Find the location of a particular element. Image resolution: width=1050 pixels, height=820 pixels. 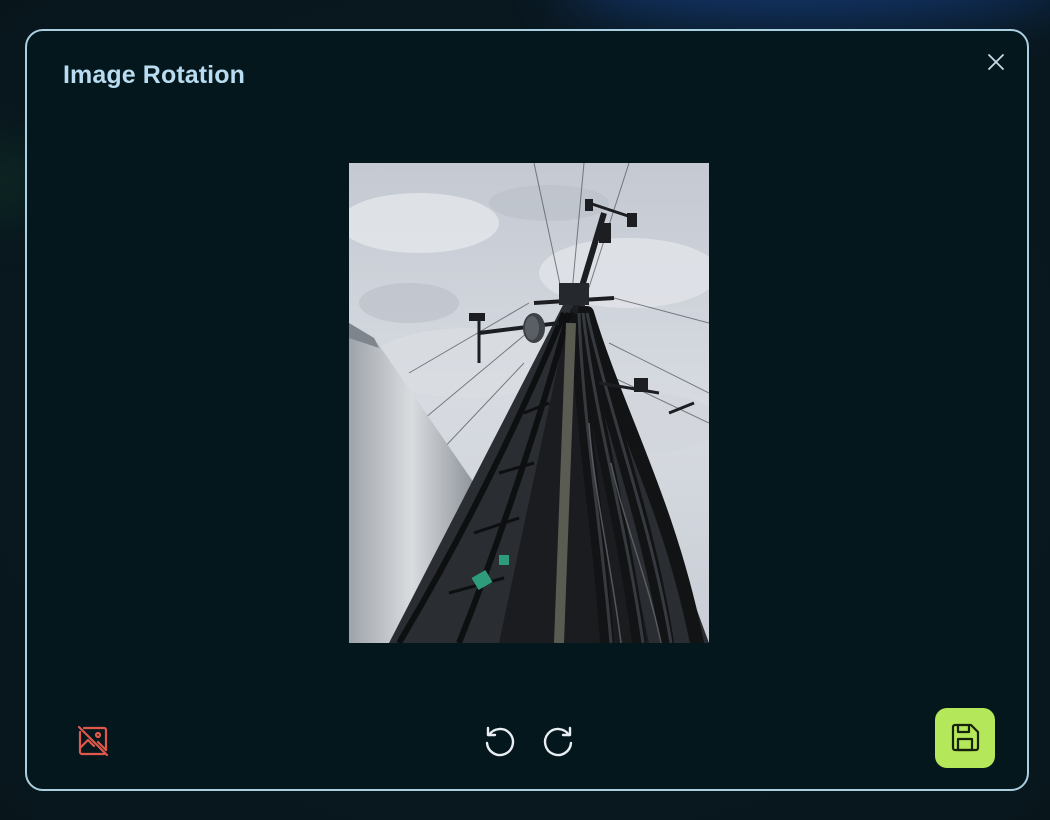

close-icon is located at coordinates (996, 62).